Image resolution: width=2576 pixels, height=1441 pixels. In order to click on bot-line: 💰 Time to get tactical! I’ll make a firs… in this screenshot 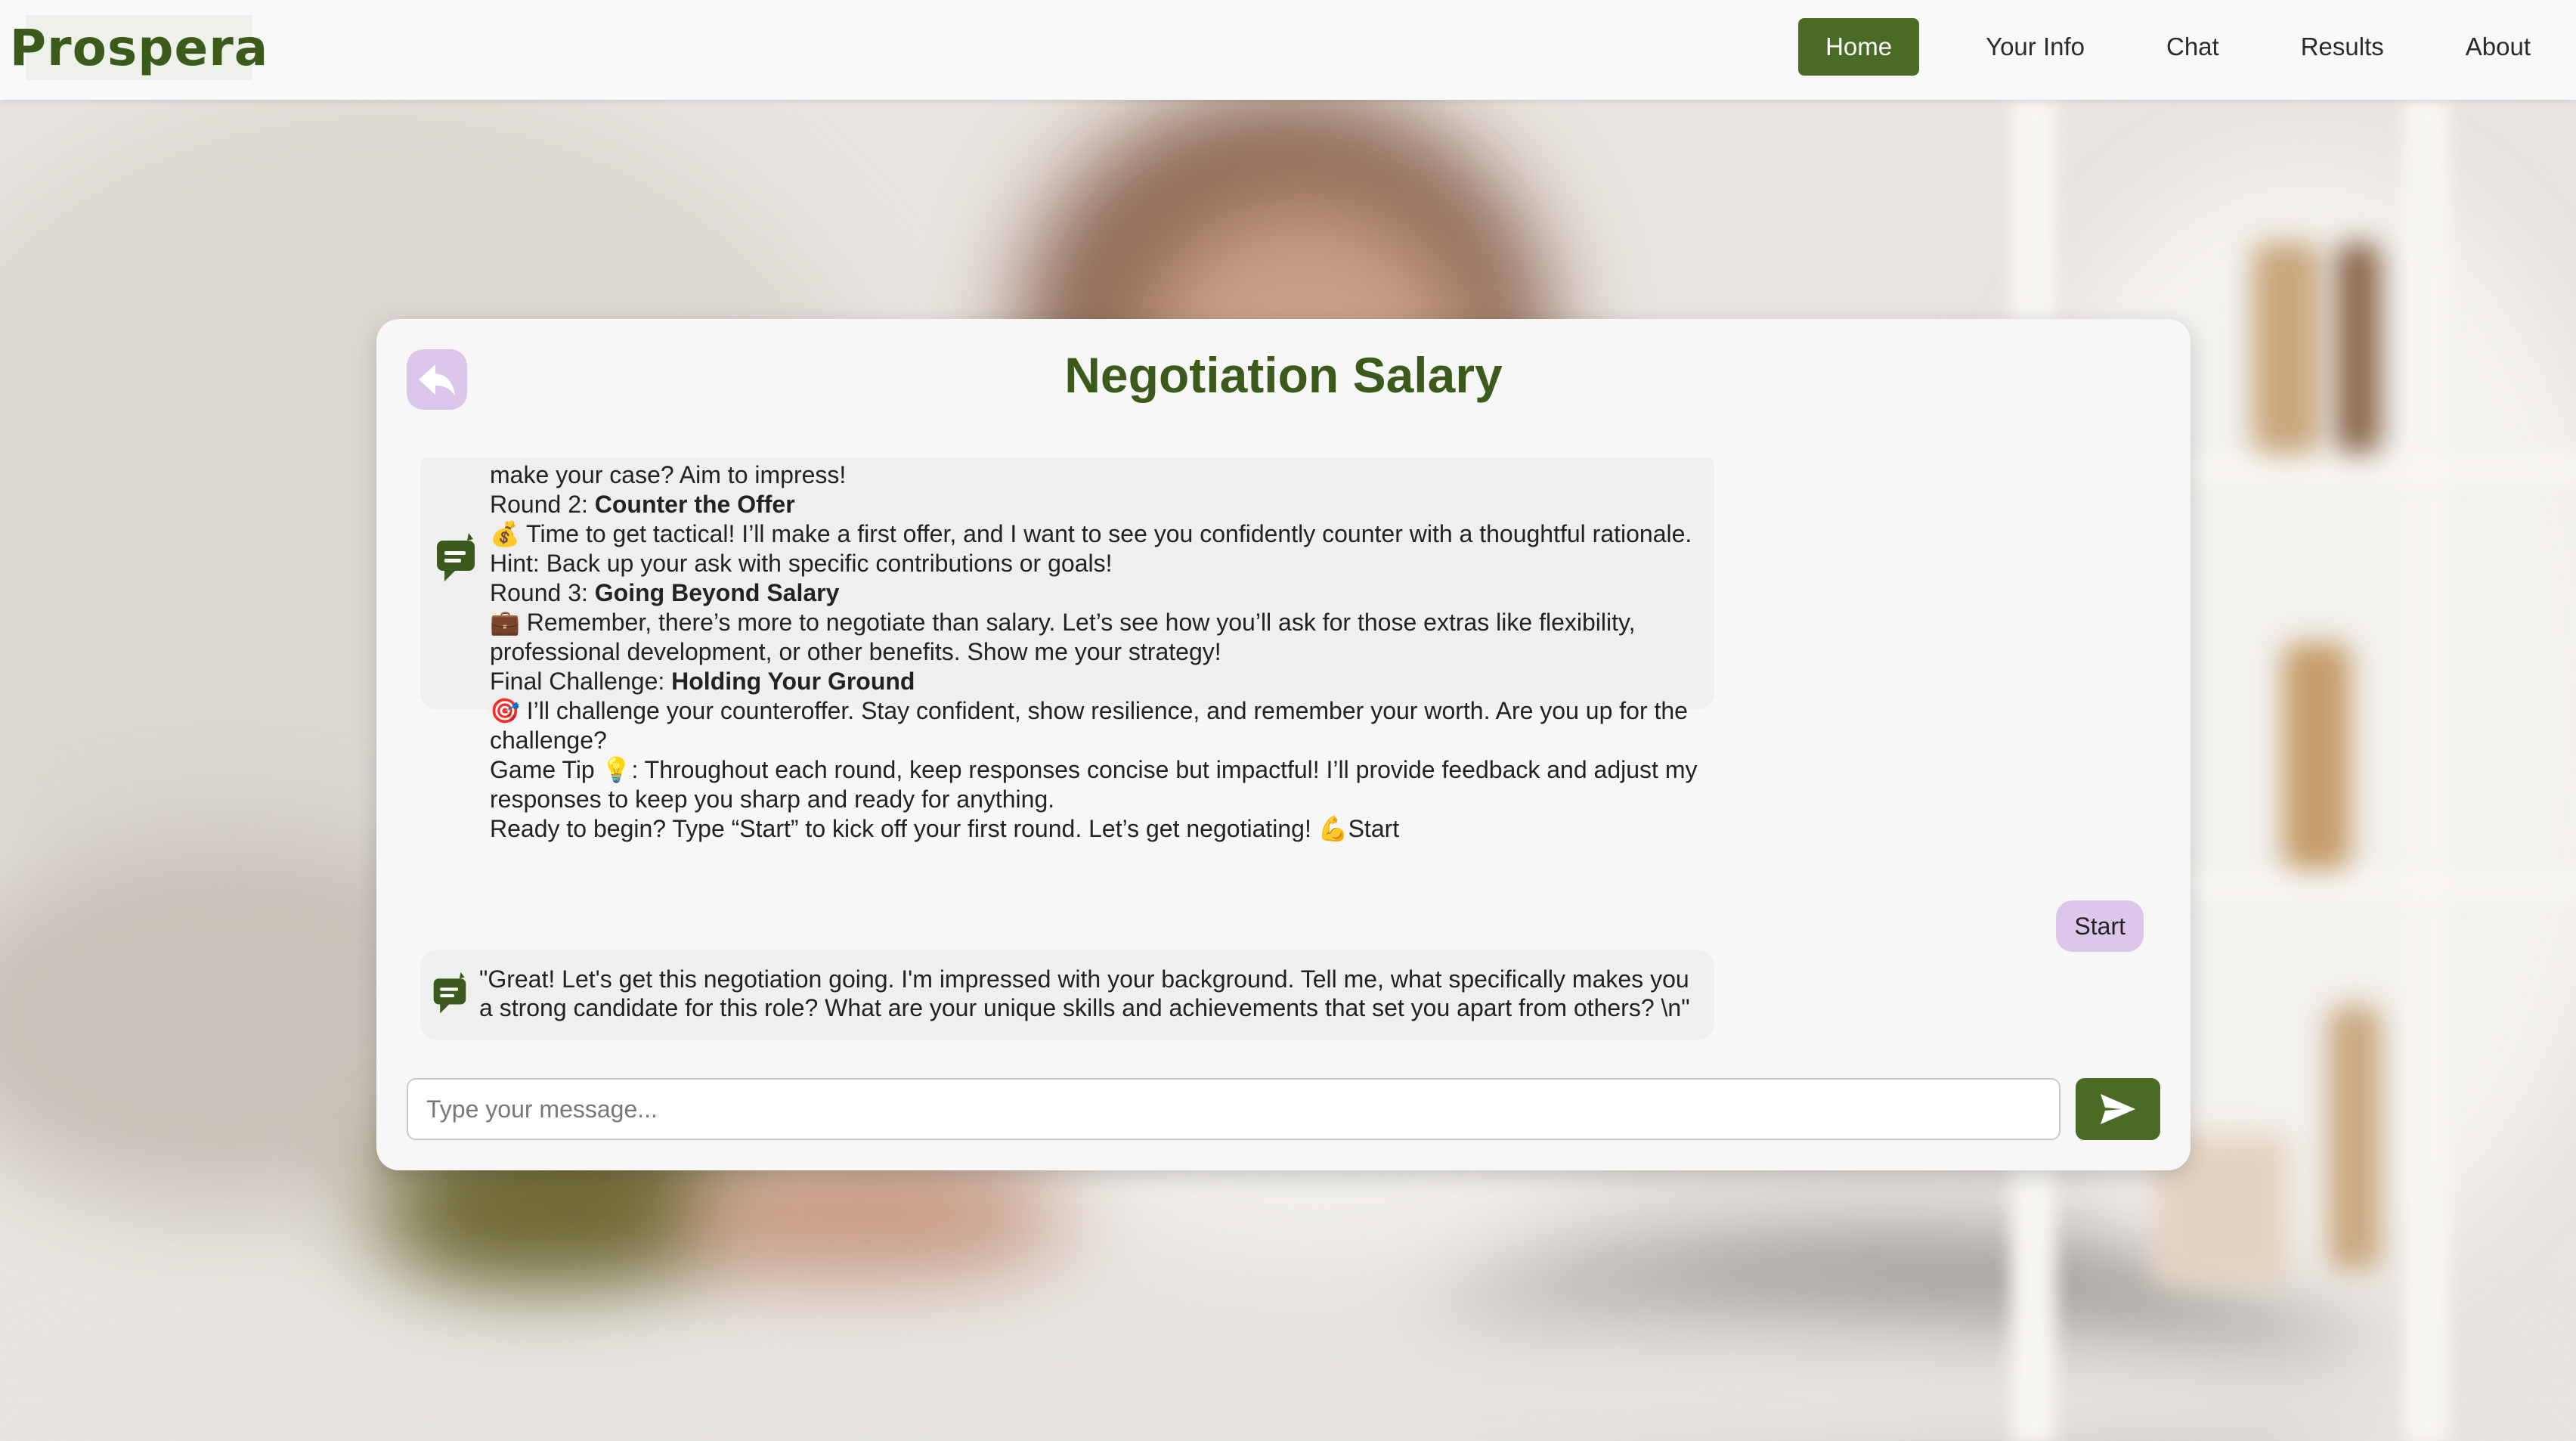, I will do `click(1091, 533)`.